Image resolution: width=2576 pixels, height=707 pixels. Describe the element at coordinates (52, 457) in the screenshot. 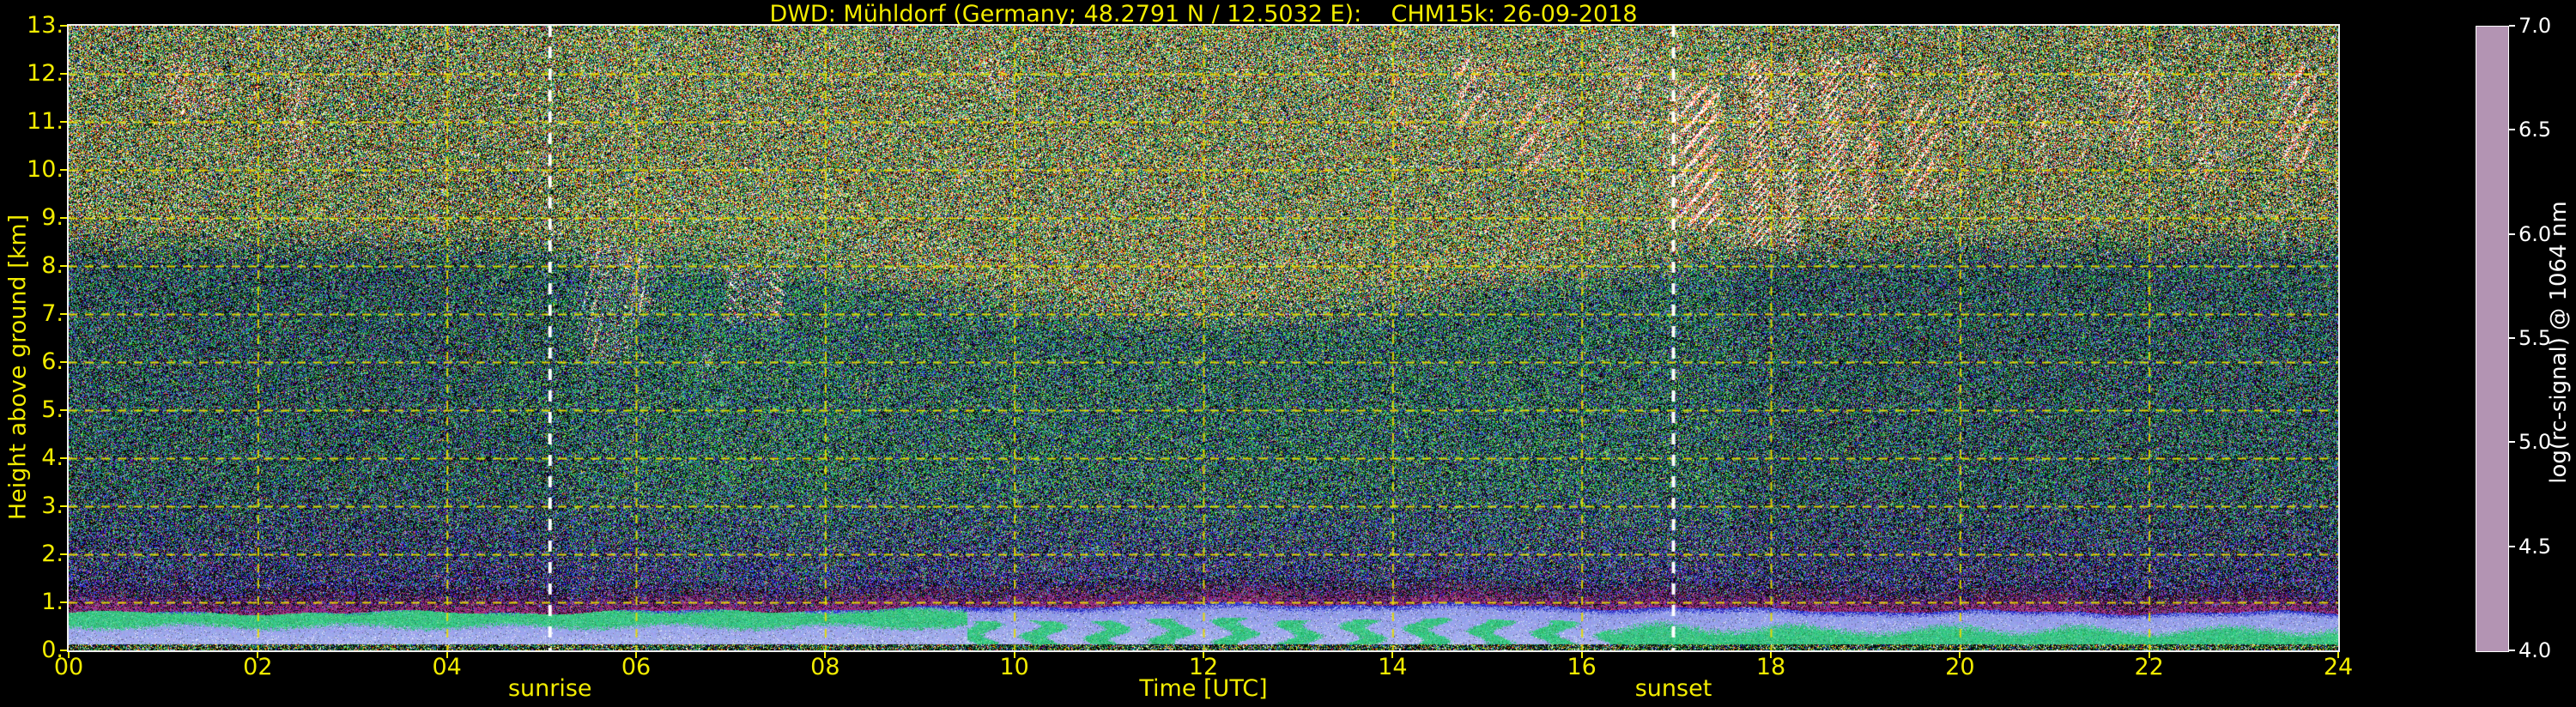

I see `y-tick-label: 4.` at that location.